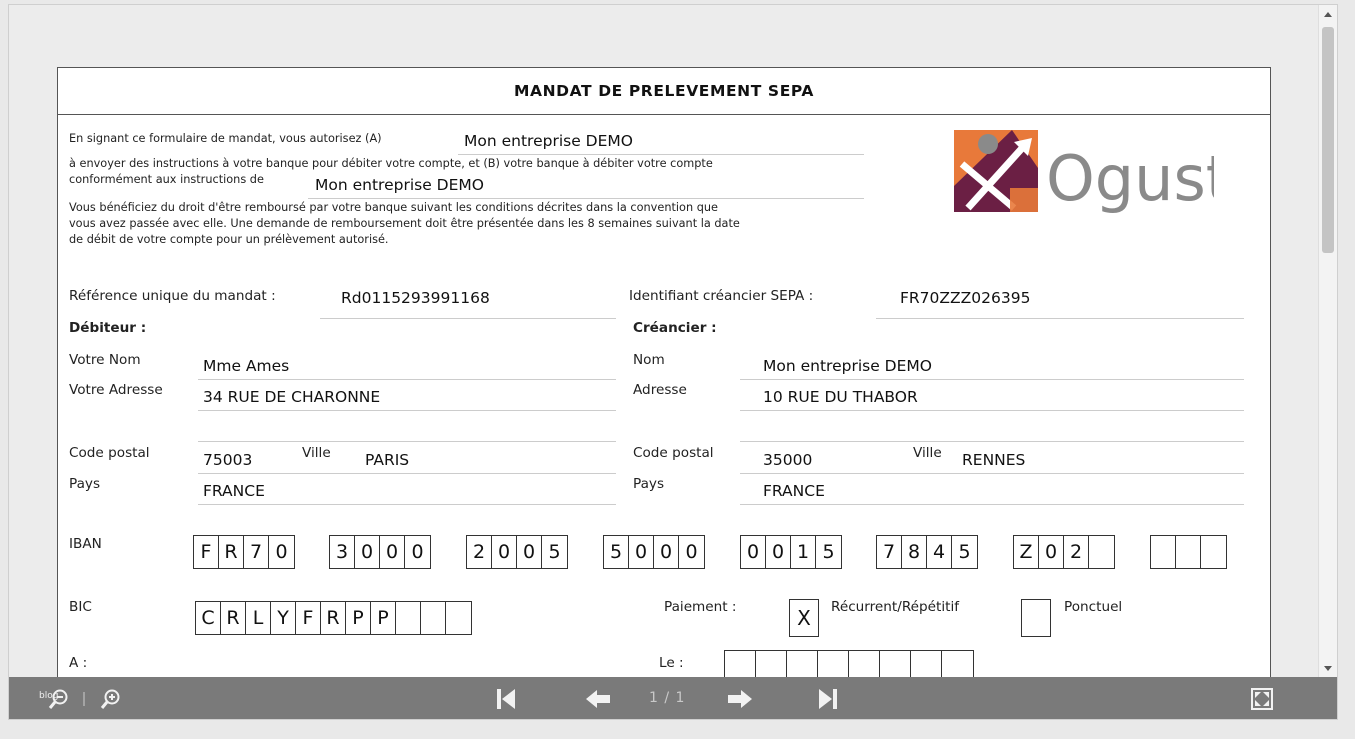 The image size is (1355, 739). I want to click on debtor-country-line, so click(407, 504).